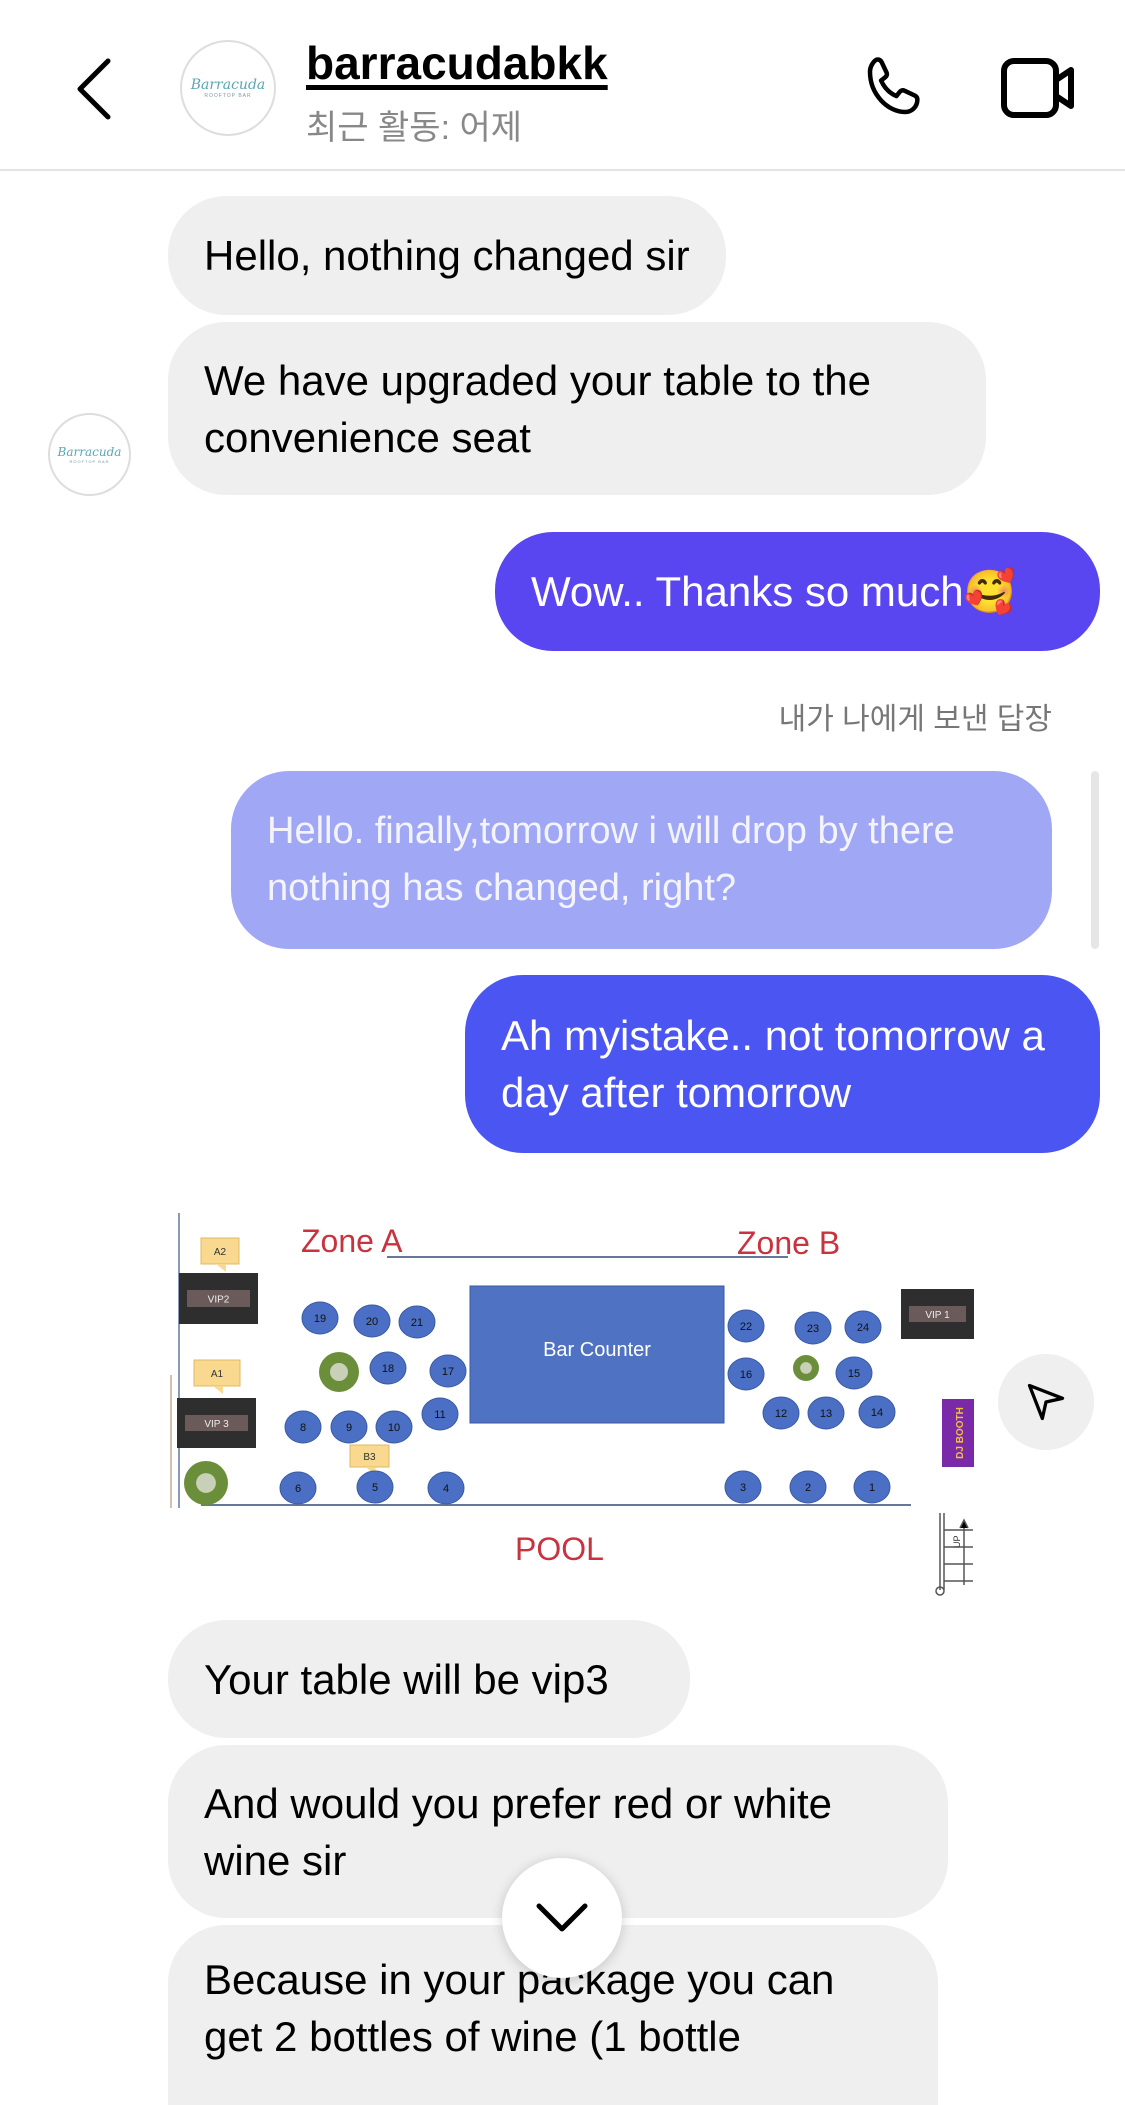 This screenshot has height=2105, width=1125. I want to click on table-15: 15, so click(854, 1373).